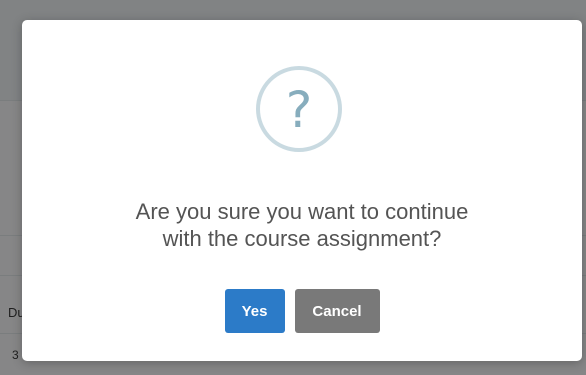 This screenshot has width=586, height=375. I want to click on dialog-message-line-1: Are you sure you want to continue, so click(302, 211).